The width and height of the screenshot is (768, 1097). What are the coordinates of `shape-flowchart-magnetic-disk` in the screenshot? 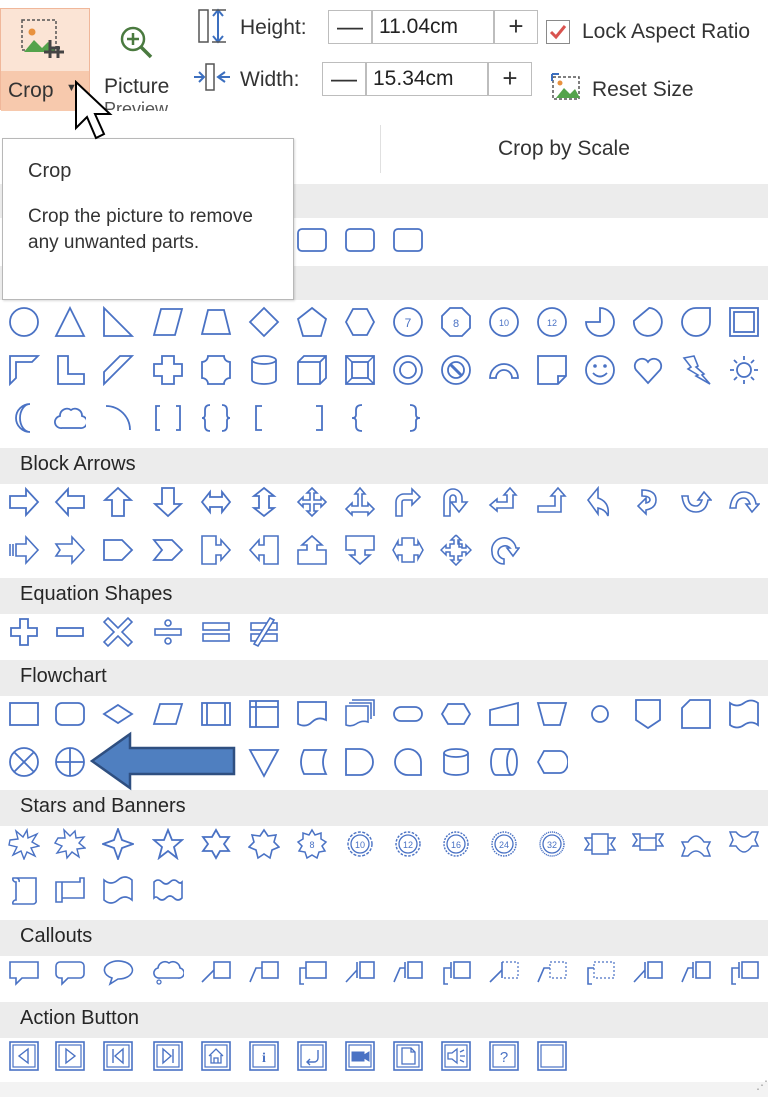 It's located at (456, 762).